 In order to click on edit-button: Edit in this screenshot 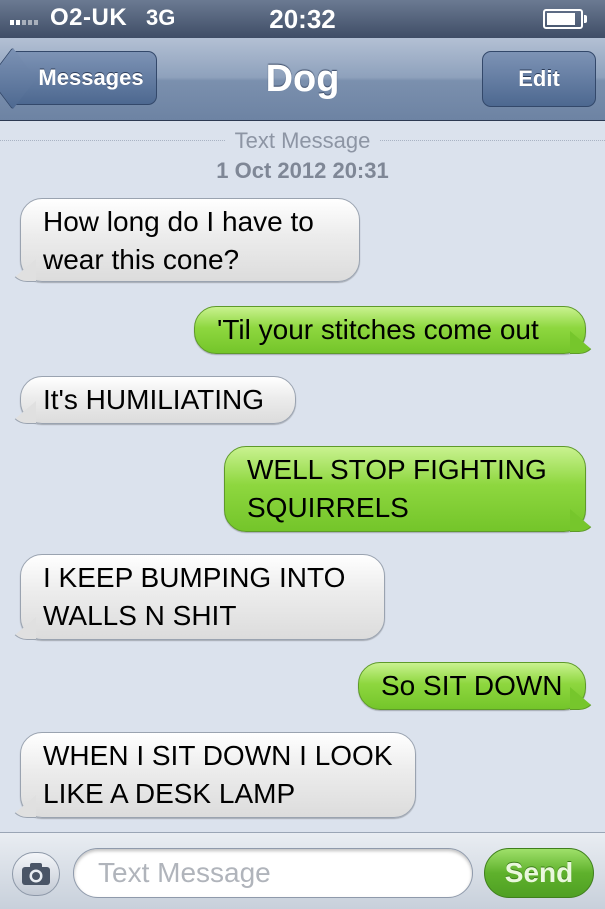, I will do `click(539, 79)`.